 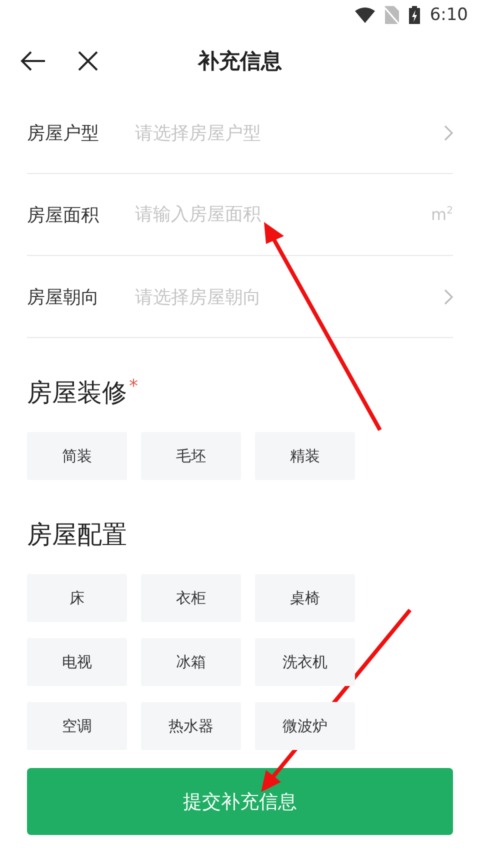 What do you see at coordinates (191, 456) in the screenshot?
I see `option-chip: 毛坯` at bounding box center [191, 456].